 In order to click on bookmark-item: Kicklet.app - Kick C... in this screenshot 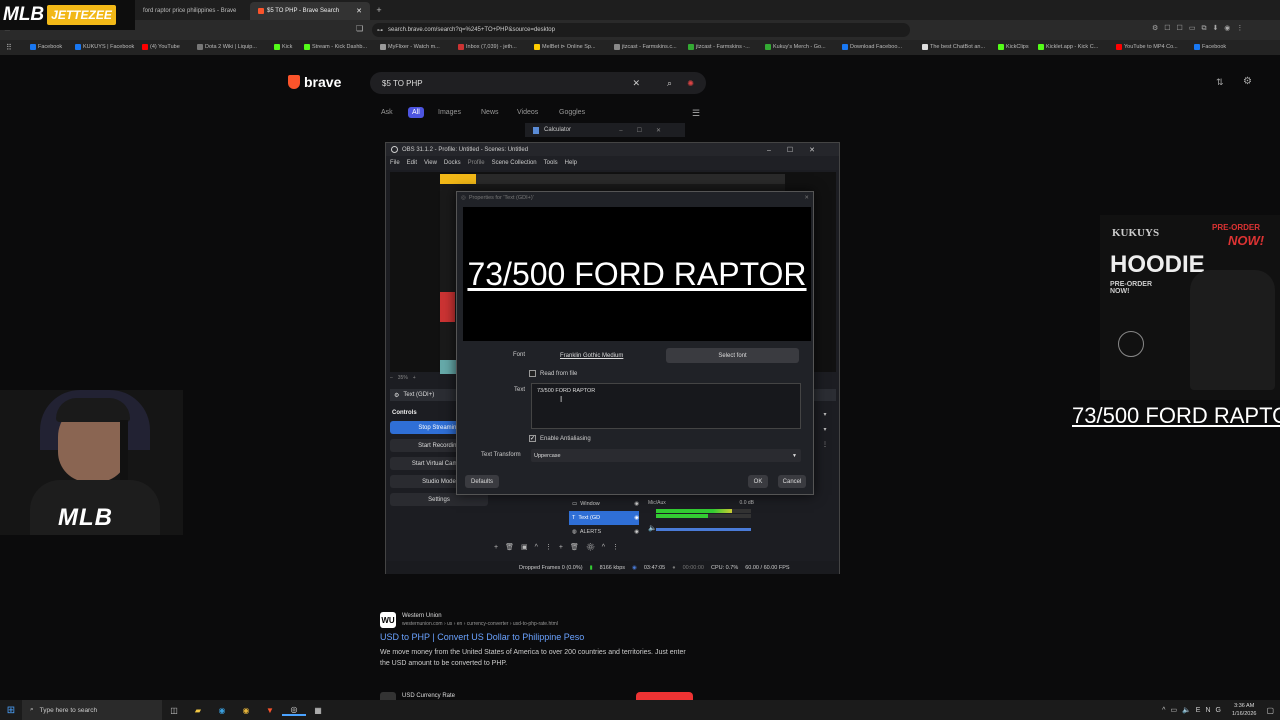, I will do `click(1068, 47)`.